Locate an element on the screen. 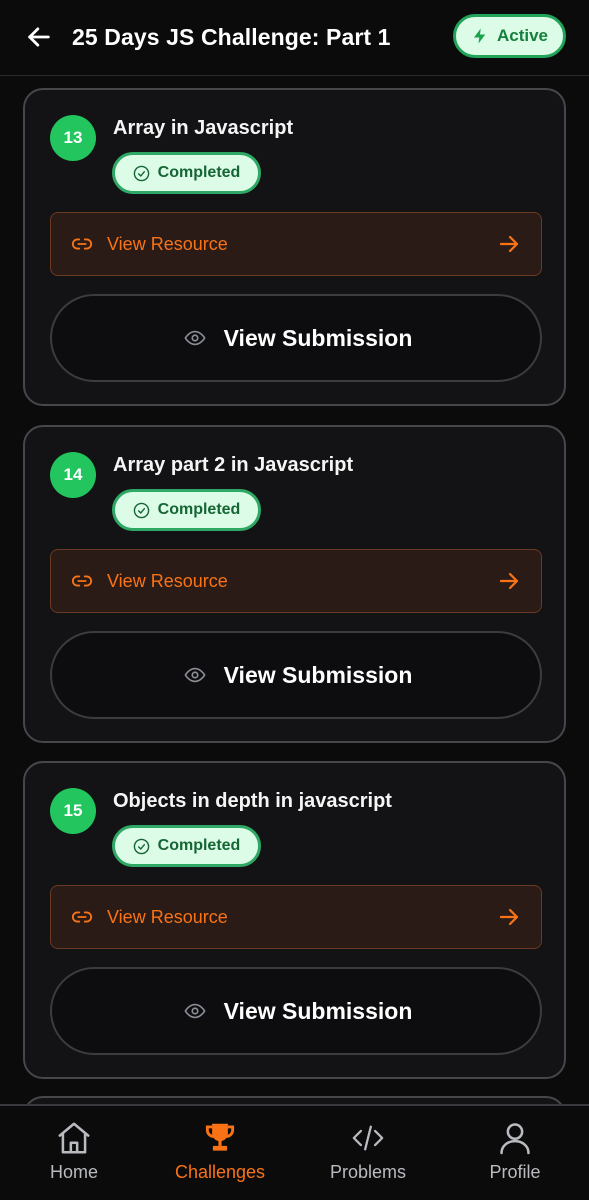 This screenshot has width=589, height=1200. task-title: Array in Javascript is located at coordinates (203, 128).